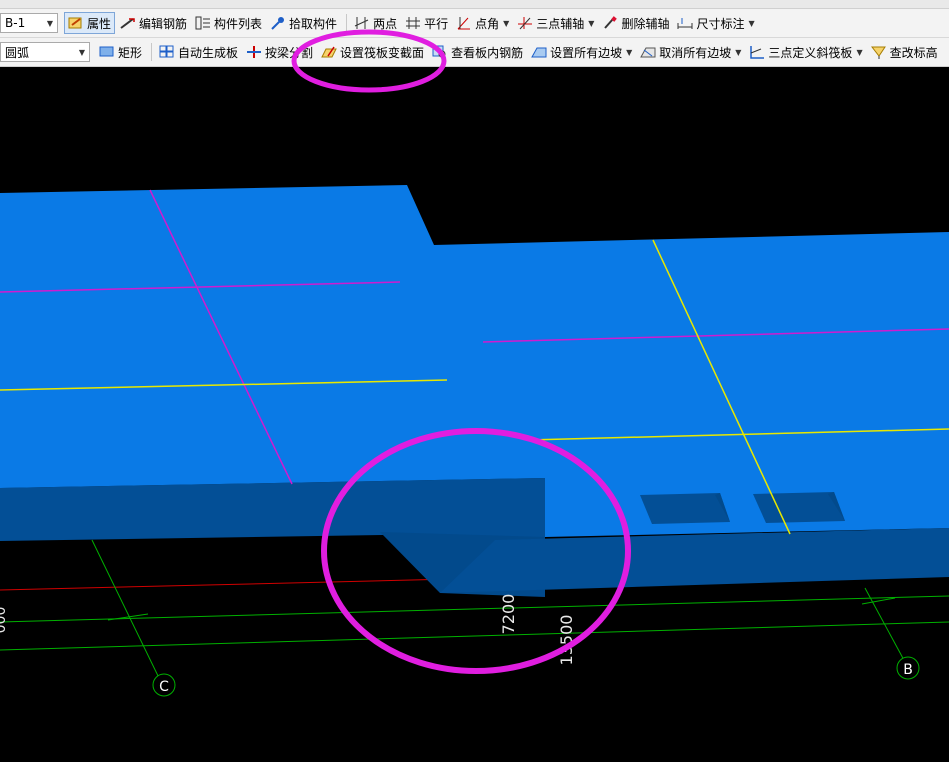  What do you see at coordinates (76, 23) in the screenshot?
I see `properties-icon` at bounding box center [76, 23].